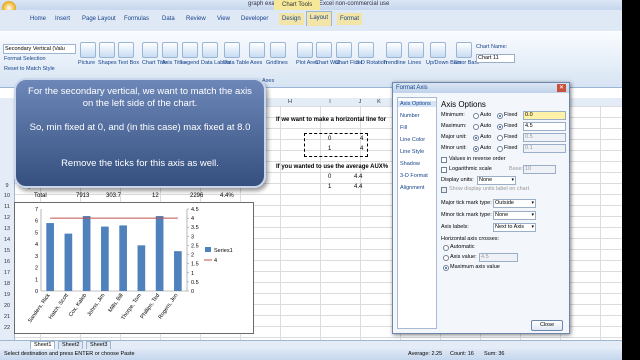 The image size is (640, 360). What do you see at coordinates (126, 50) in the screenshot?
I see `text-box-icon` at bounding box center [126, 50].